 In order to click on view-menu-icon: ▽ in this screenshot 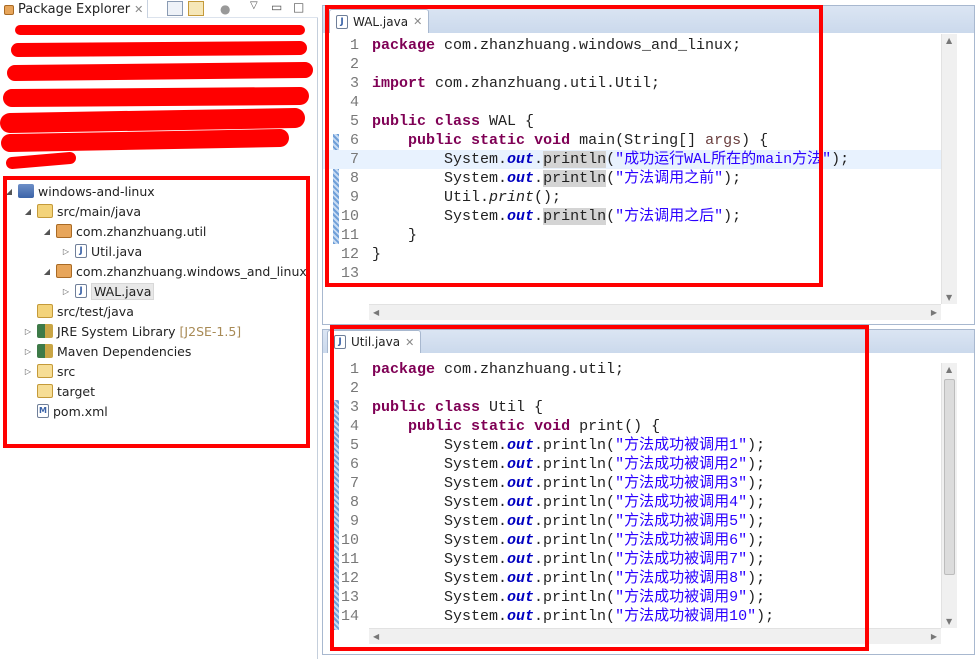, I will do `click(254, 5)`.